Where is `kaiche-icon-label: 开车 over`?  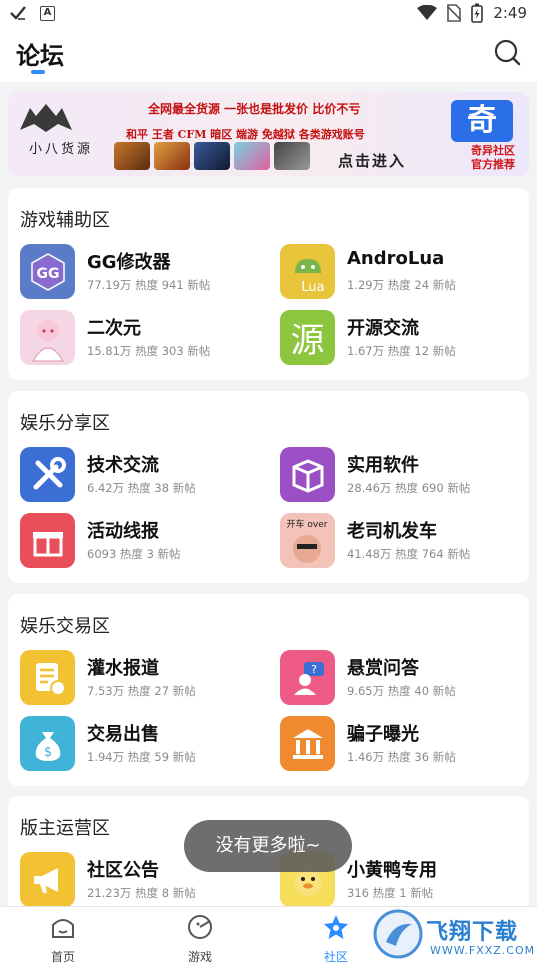
kaiche-icon-label: 开车 over is located at coordinates (307, 524).